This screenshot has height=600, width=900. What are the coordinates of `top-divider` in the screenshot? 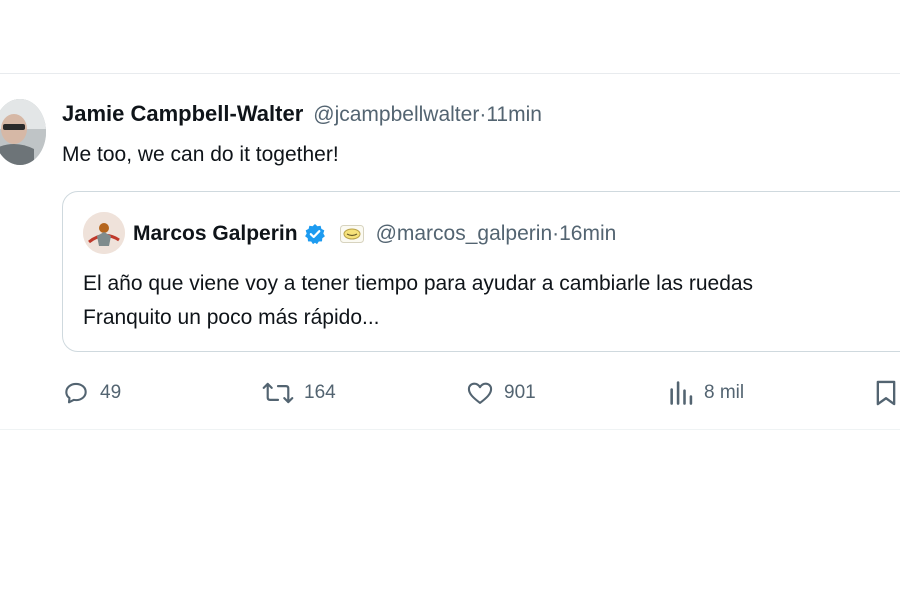 It's located at (450, 73).